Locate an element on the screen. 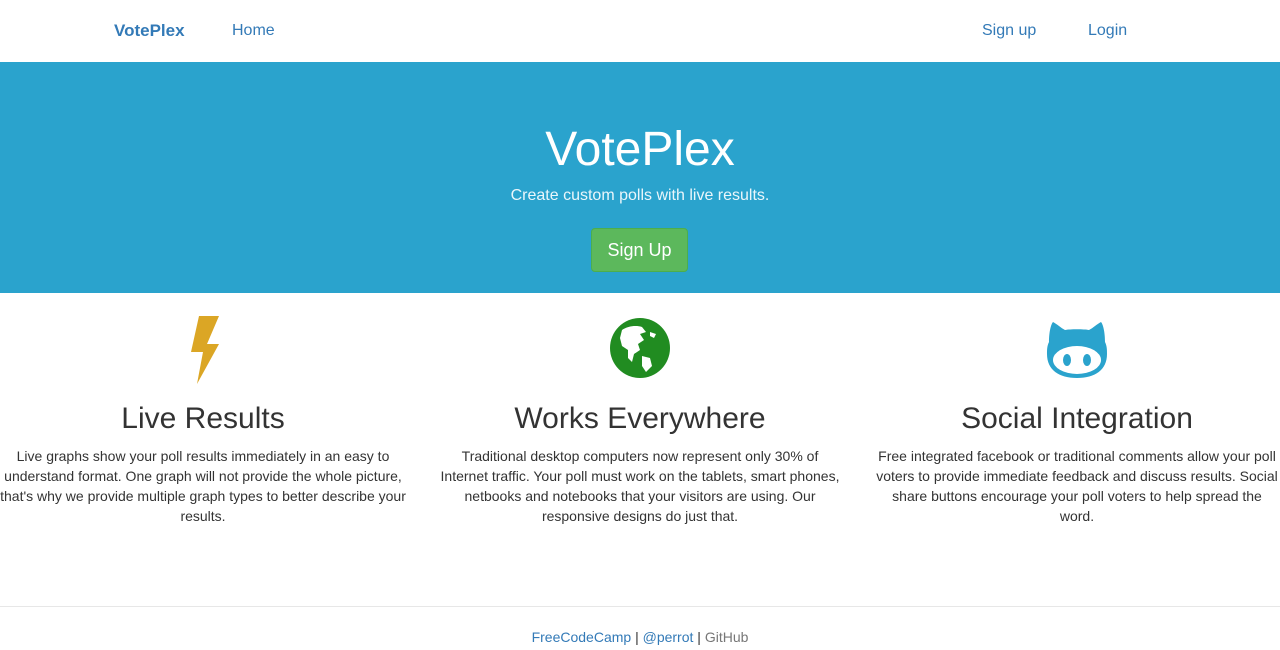  nav-signup-link: Sign up is located at coordinates (1009, 31).